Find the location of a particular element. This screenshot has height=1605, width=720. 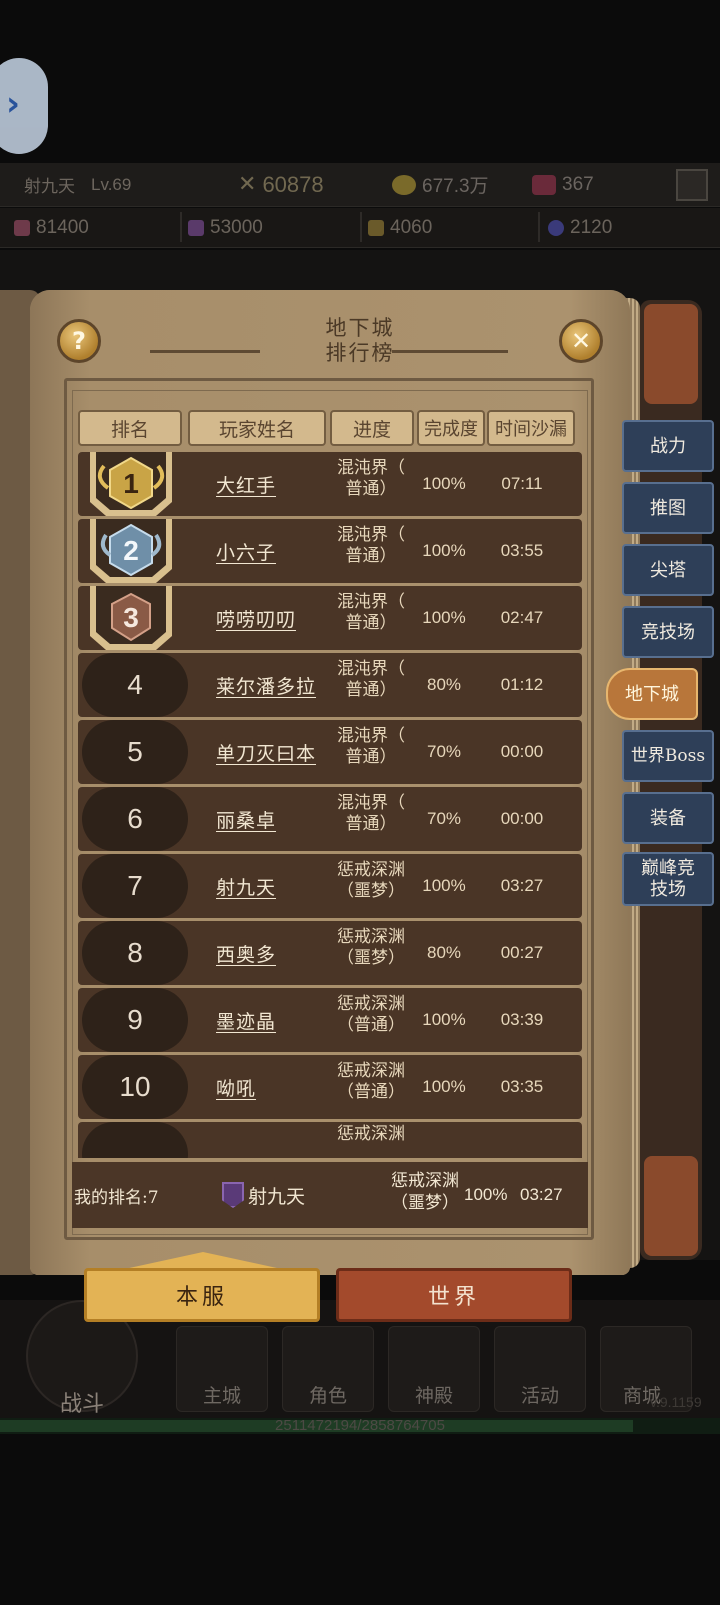

tab-combat-power: 战力 is located at coordinates (668, 446).